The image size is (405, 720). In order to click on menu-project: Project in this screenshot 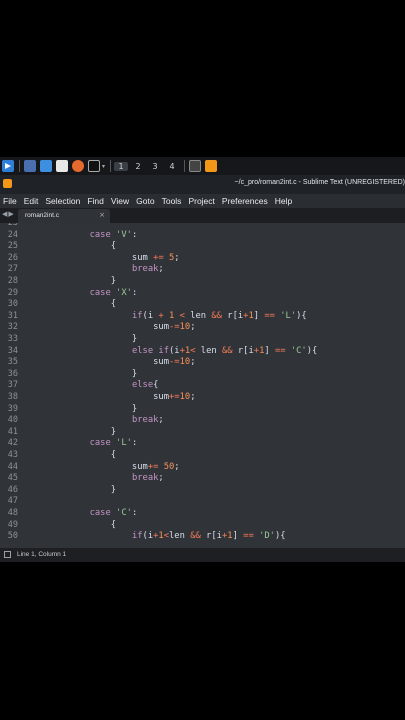, I will do `click(201, 201)`.